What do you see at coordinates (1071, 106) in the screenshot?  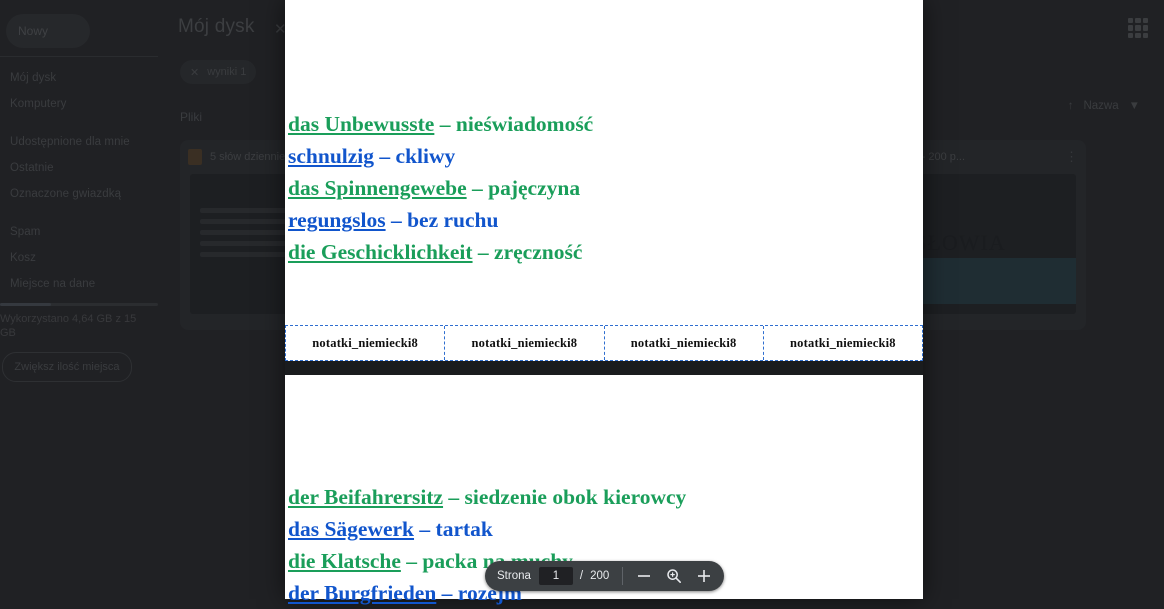 I see `arrow-up-icon: ↑` at bounding box center [1071, 106].